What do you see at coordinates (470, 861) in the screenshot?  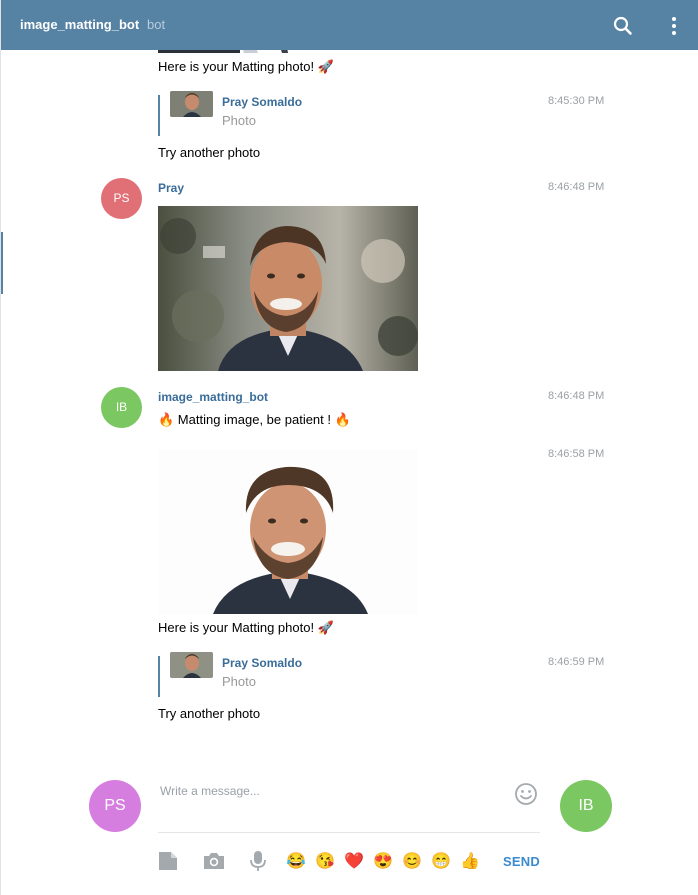 I see `quick-emoji-button: 👍` at bounding box center [470, 861].